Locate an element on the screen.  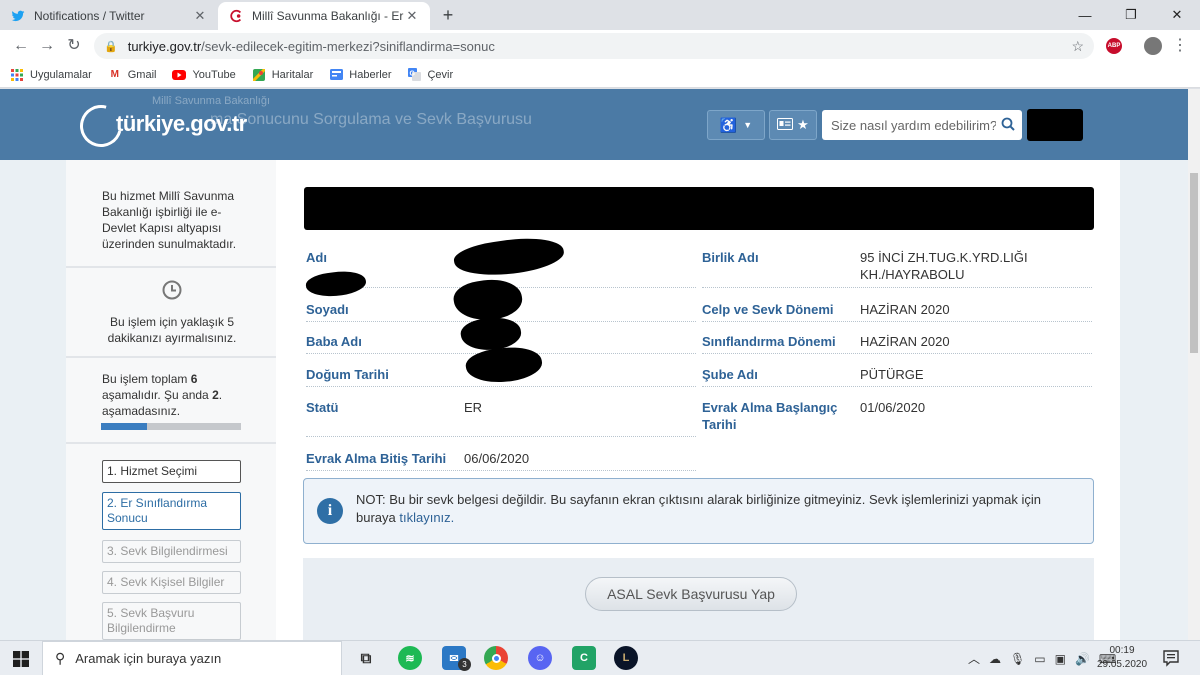
step-3-dispatch-info: 3. Sevk Bilgilendirmesi is located at coordinates (171, 551).